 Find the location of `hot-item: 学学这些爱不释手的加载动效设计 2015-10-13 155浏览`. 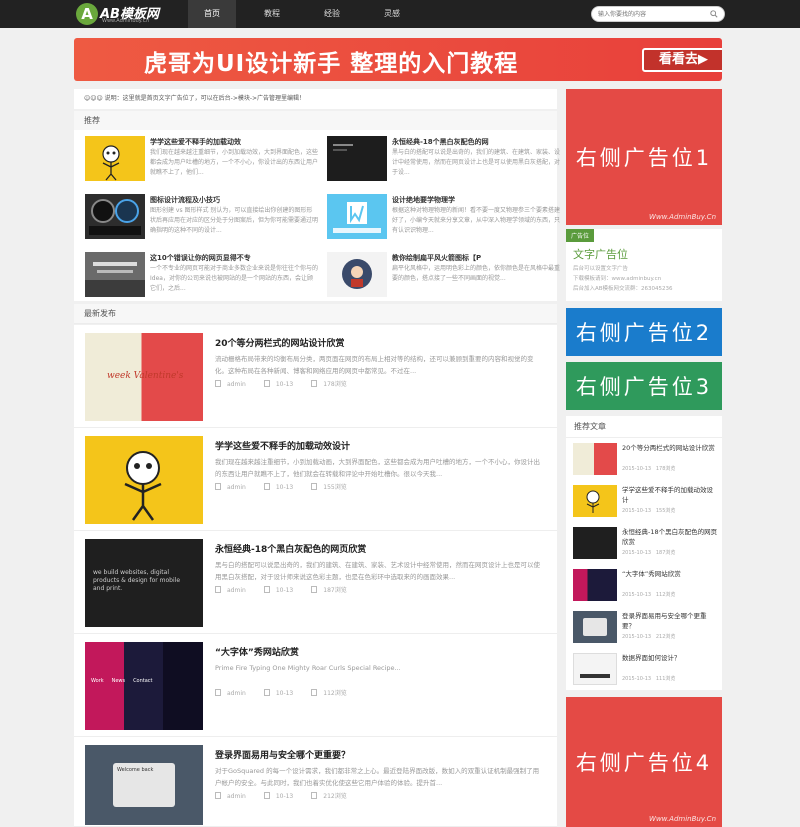

hot-item: 学学这些爱不释手的加载动效设计 2015-10-13 155浏览 is located at coordinates (645, 504).